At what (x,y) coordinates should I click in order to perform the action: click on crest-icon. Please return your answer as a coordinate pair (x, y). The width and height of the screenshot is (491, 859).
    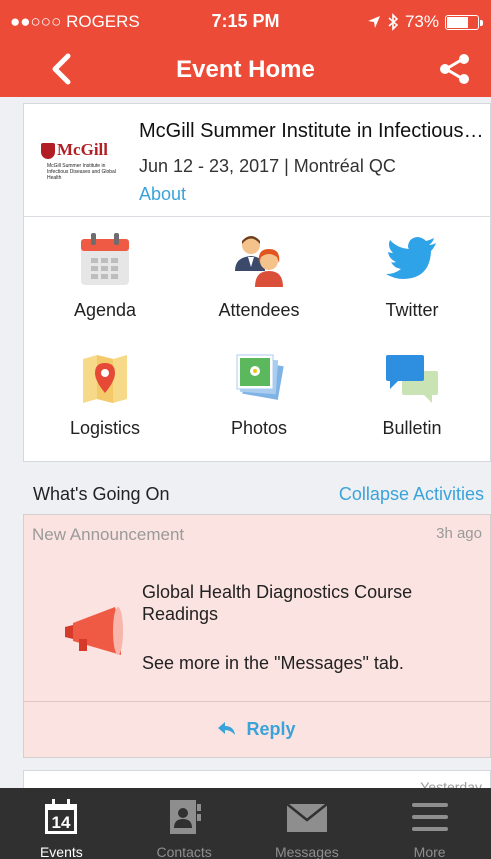
    Looking at the image, I should click on (48, 151).